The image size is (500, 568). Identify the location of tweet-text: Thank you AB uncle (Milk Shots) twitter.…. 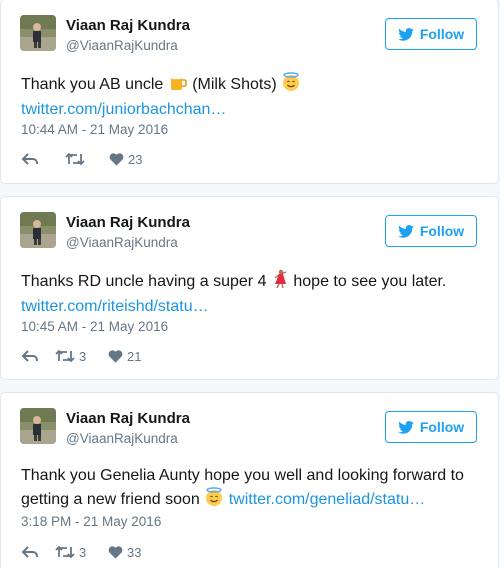
(251, 96).